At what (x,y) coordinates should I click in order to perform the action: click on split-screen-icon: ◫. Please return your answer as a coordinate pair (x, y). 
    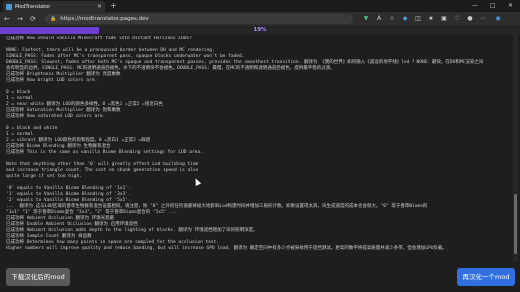
    Looking at the image, I should click on (418, 19).